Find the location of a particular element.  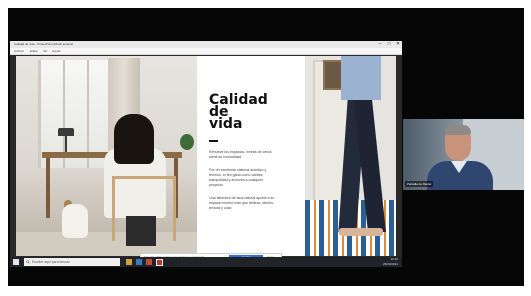

lamp-icon is located at coordinates (66, 132).